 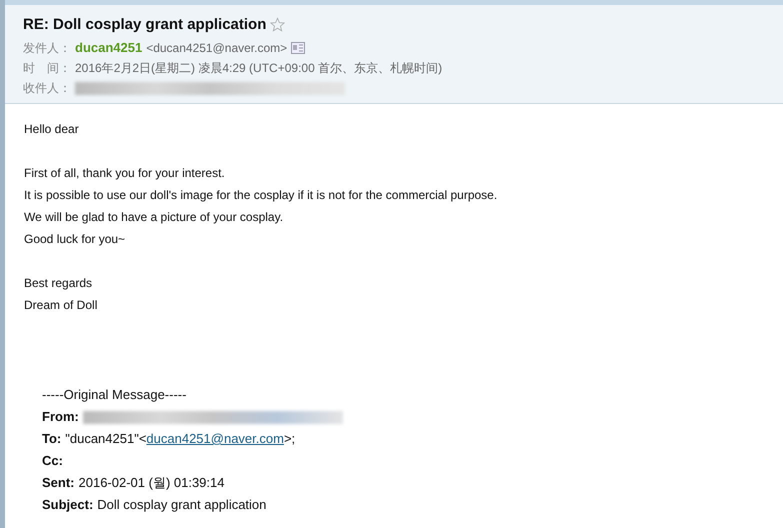 I want to click on field-label: Cc:, so click(x=52, y=461).